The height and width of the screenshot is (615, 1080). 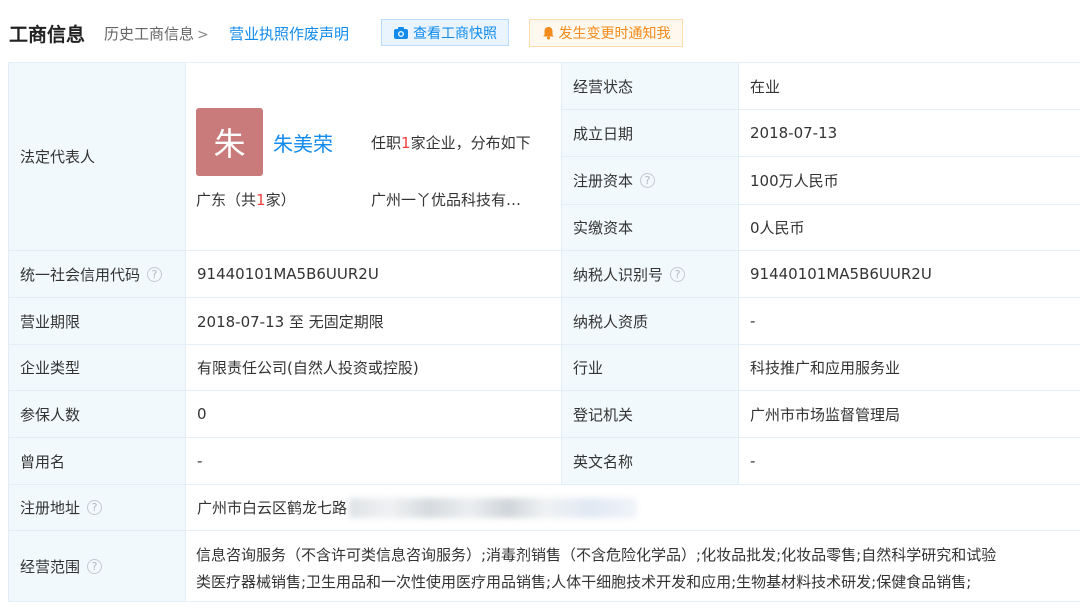 I want to click on history-link: 历史工商信息 >, so click(x=156, y=33).